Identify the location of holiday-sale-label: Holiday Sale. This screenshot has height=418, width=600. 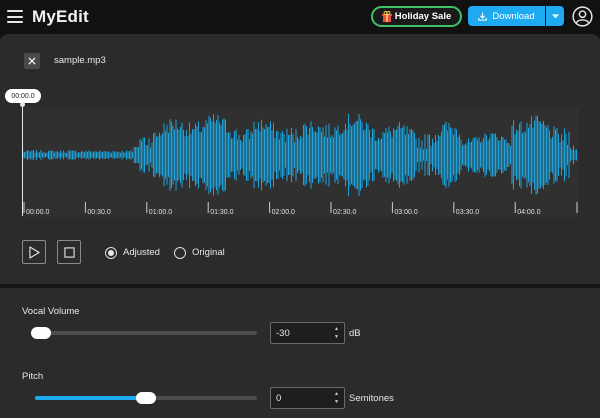
(423, 16).